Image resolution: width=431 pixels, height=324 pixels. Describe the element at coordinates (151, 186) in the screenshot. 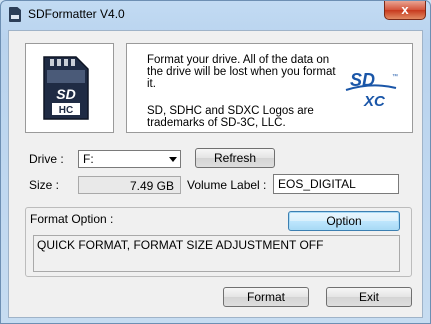

I see `size-value: 7.49 GB` at that location.